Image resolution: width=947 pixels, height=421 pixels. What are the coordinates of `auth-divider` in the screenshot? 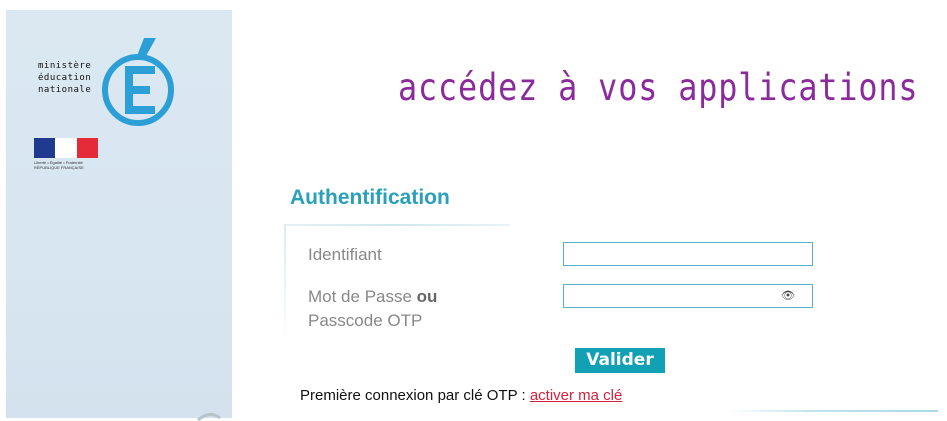 It's located at (397, 225).